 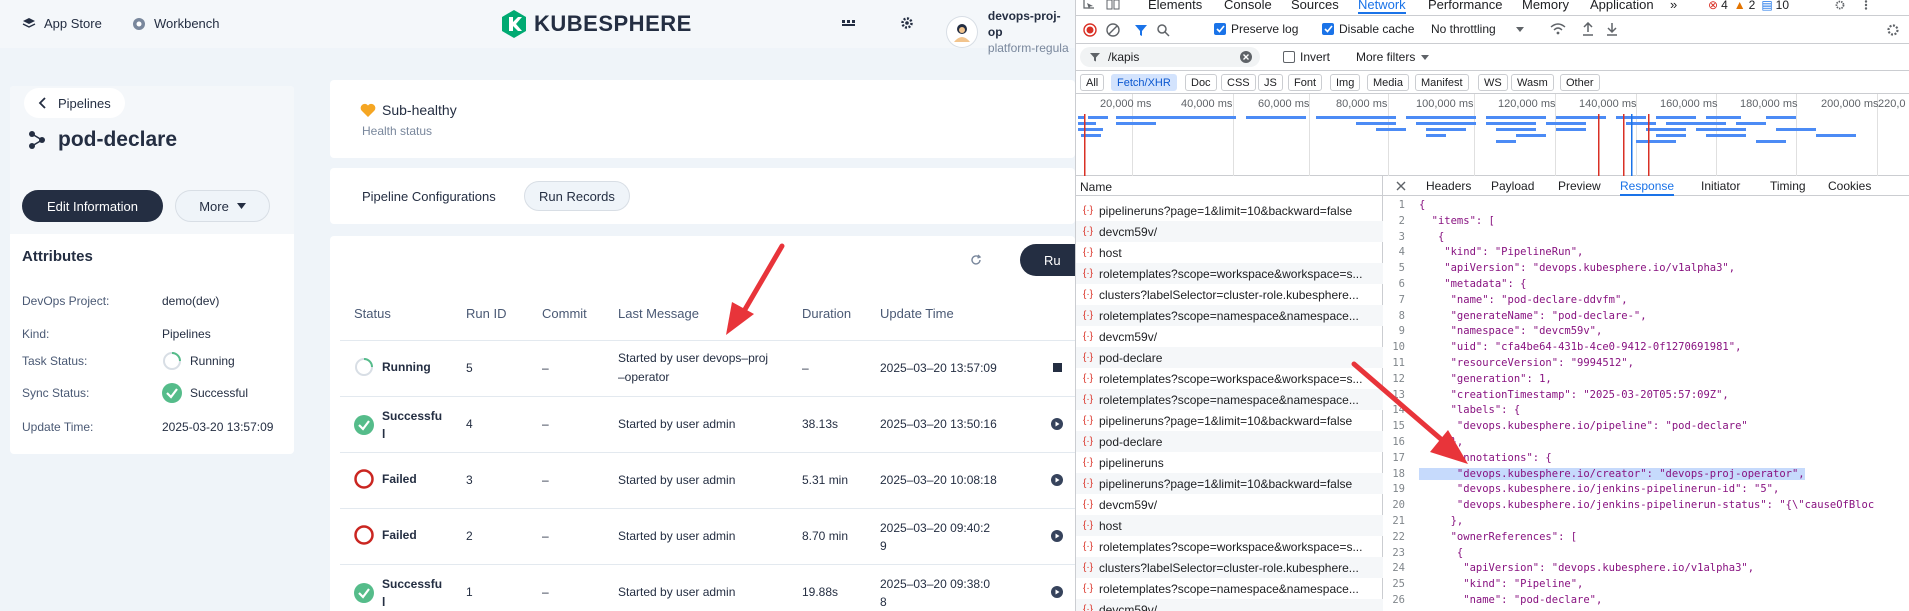 I want to click on clear-filter-icon, so click(x=1246, y=57).